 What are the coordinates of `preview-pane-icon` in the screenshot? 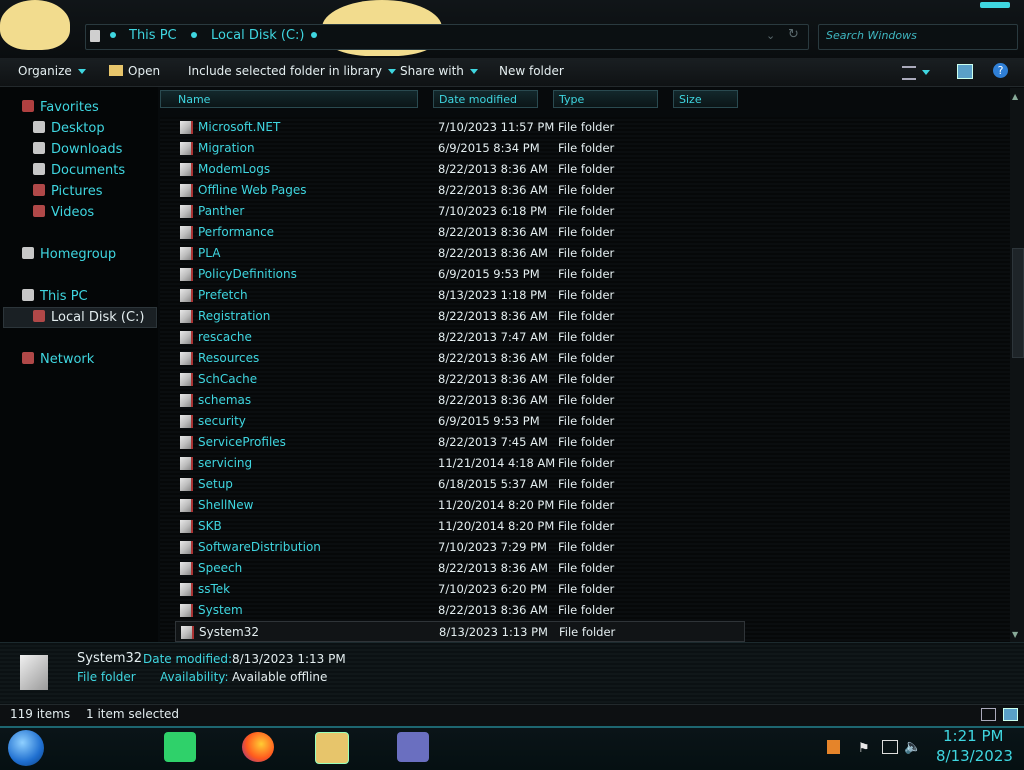 It's located at (965, 71).